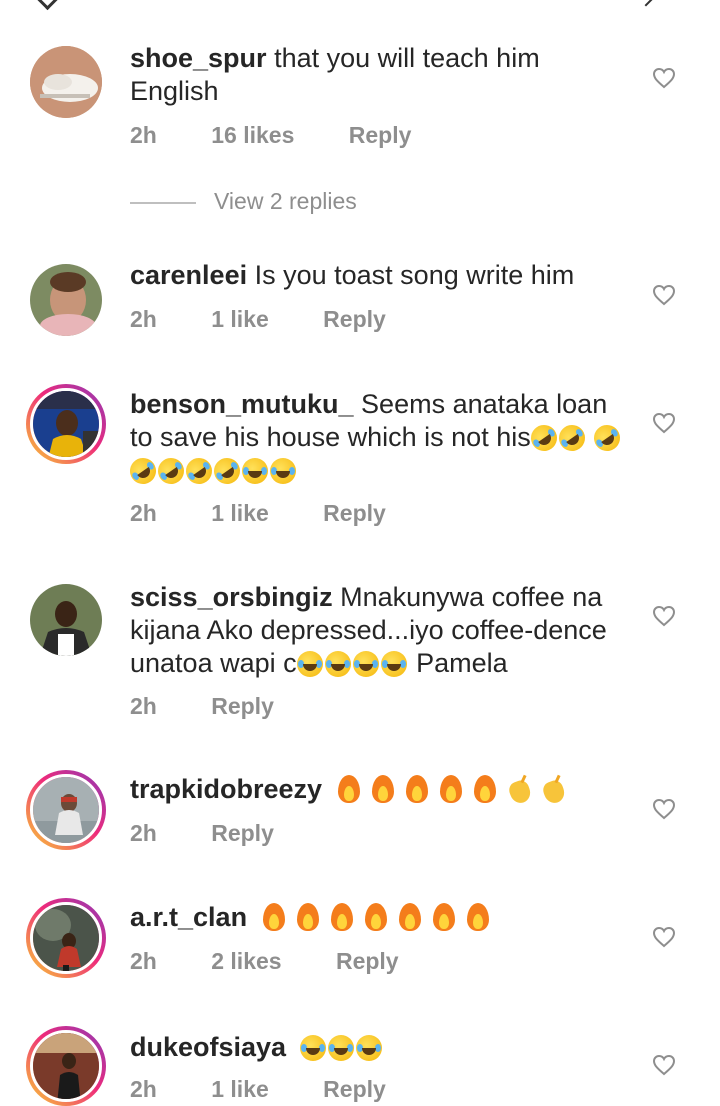  I want to click on comment-username: sciss_orsbingiz, so click(231, 597).